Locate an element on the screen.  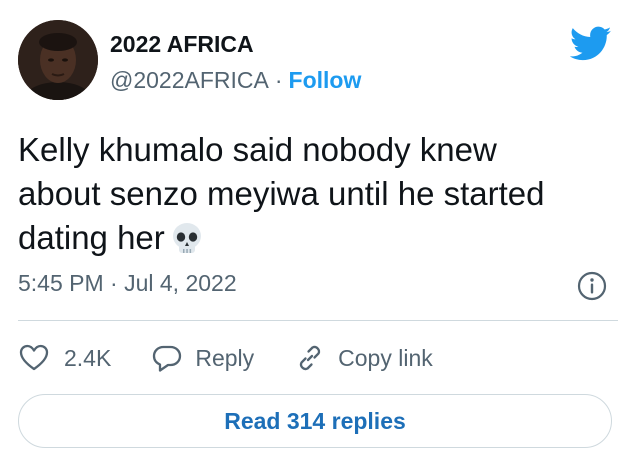
avatar is located at coordinates (58, 60).